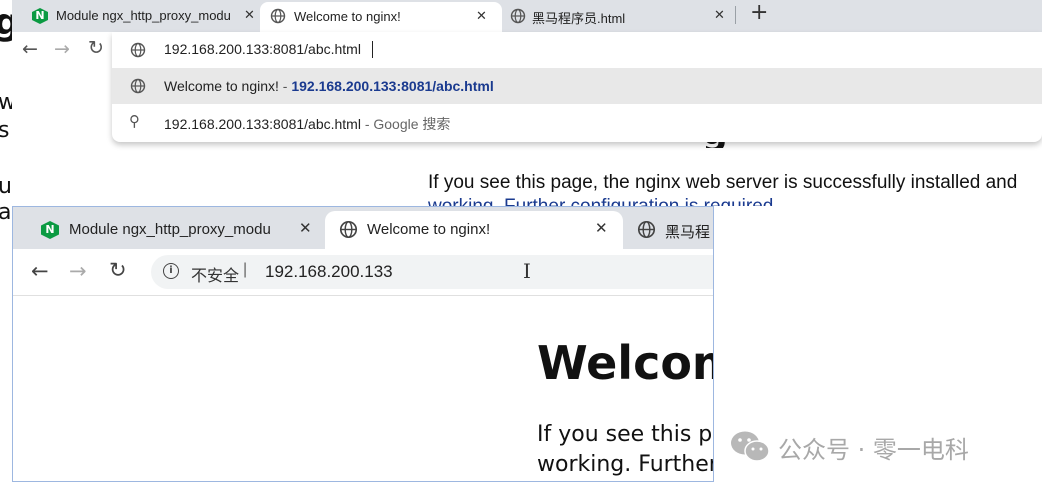  I want to click on new-tab-button: +, so click(759, 13).